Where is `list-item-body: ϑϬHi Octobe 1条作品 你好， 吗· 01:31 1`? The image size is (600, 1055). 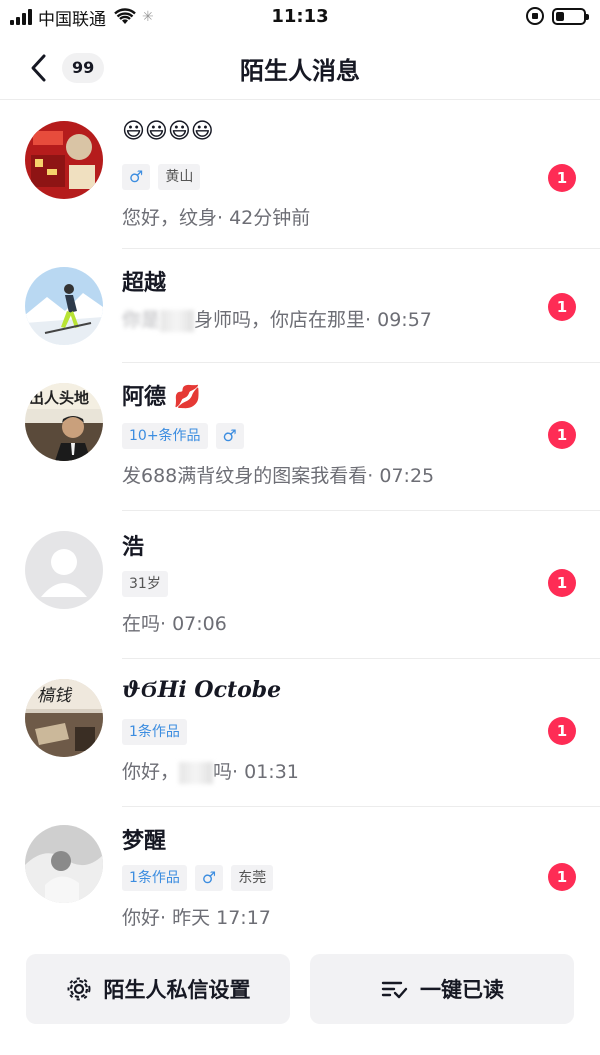 list-item-body: ϑϬHi Octobe 1条作品 你好， 吗· 01:31 1 is located at coordinates (361, 733).